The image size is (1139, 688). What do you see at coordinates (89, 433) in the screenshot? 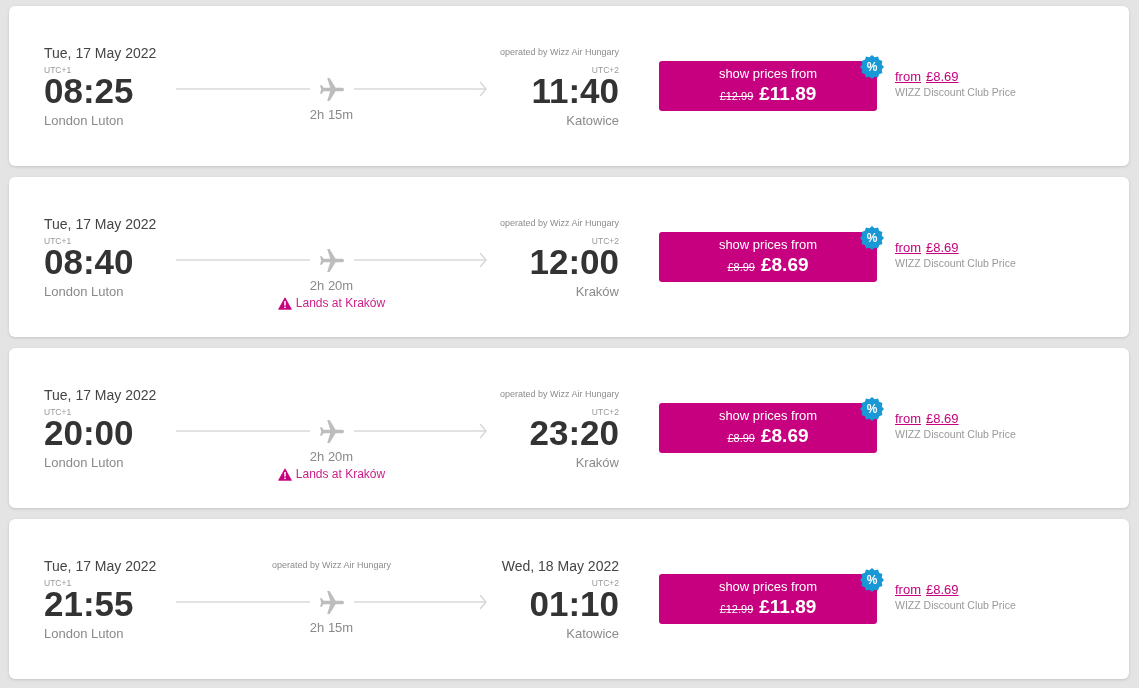
I see `departure-time: 20:00` at bounding box center [89, 433].